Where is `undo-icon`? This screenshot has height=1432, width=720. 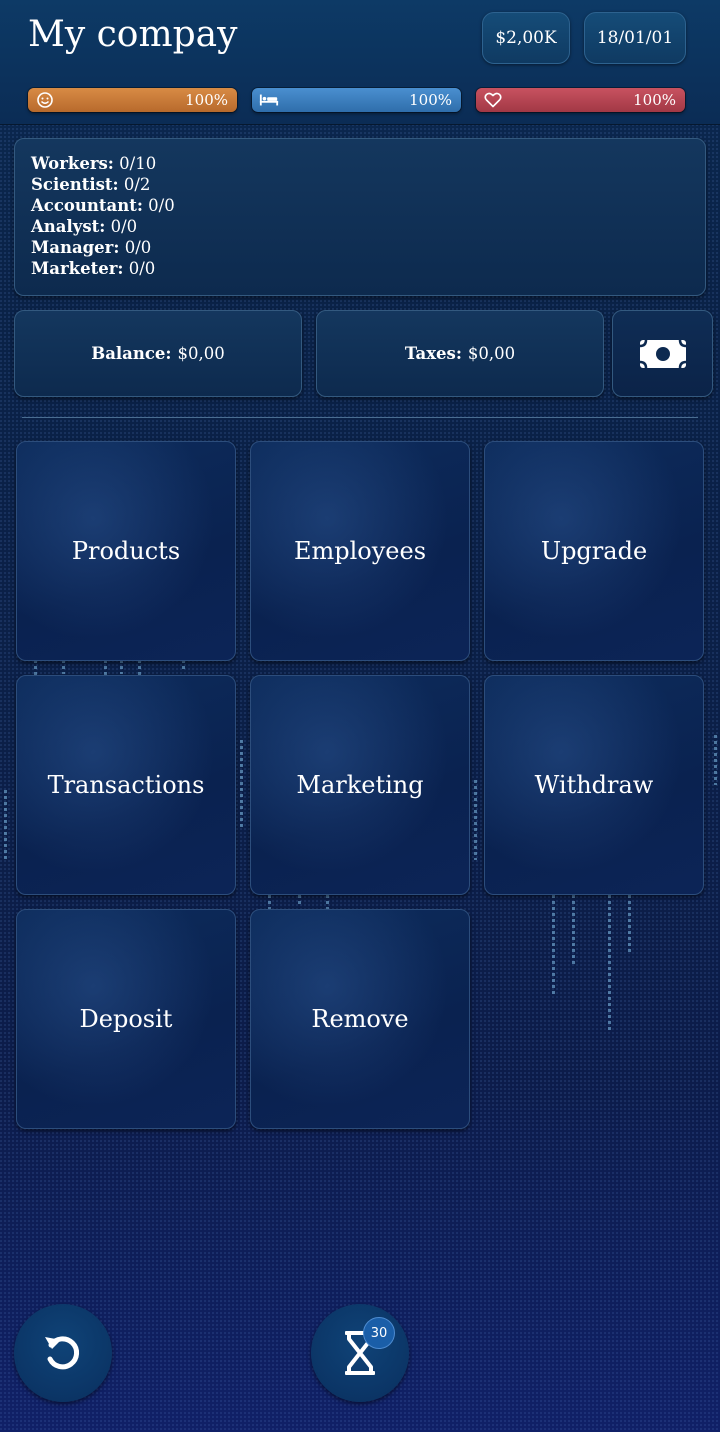 undo-icon is located at coordinates (62, 1353).